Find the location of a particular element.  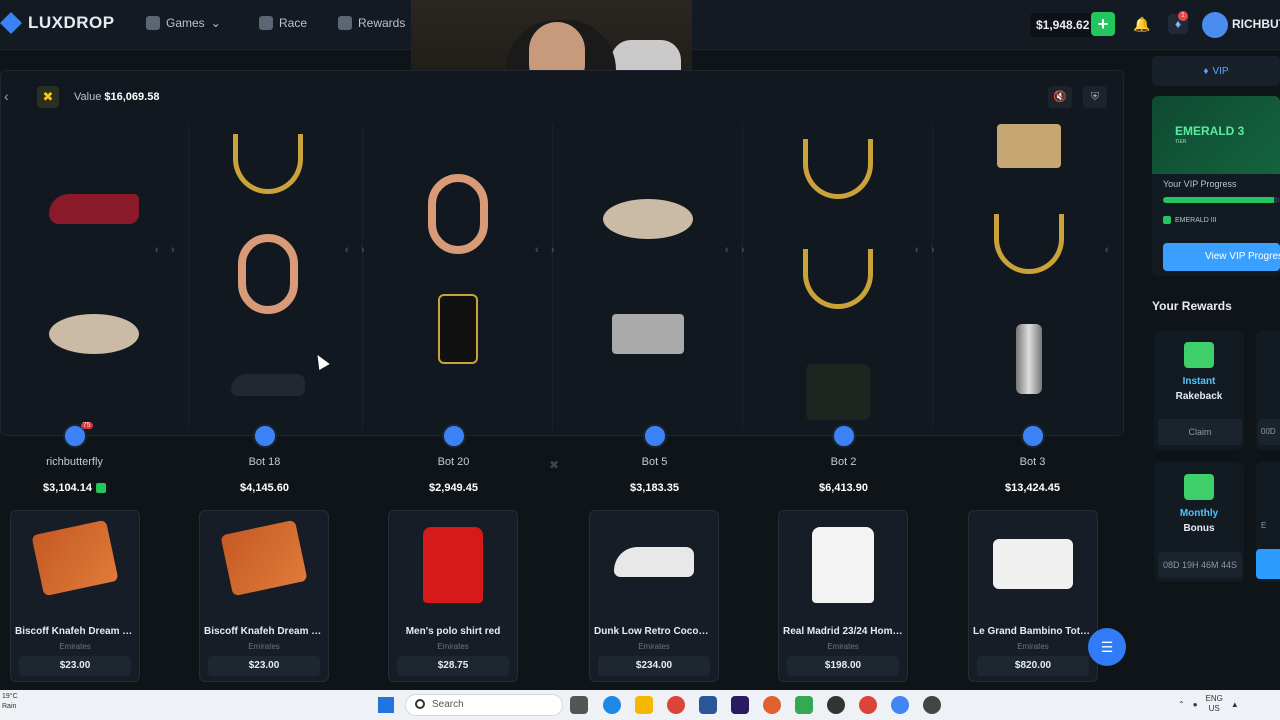

weather-desc: Rain is located at coordinates (9, 706).